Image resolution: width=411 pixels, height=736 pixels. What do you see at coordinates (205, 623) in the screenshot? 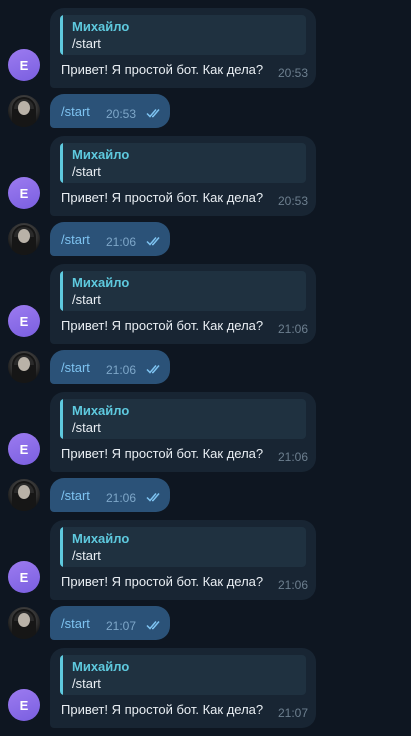
I see `user-message-row: /start 21:07` at bounding box center [205, 623].